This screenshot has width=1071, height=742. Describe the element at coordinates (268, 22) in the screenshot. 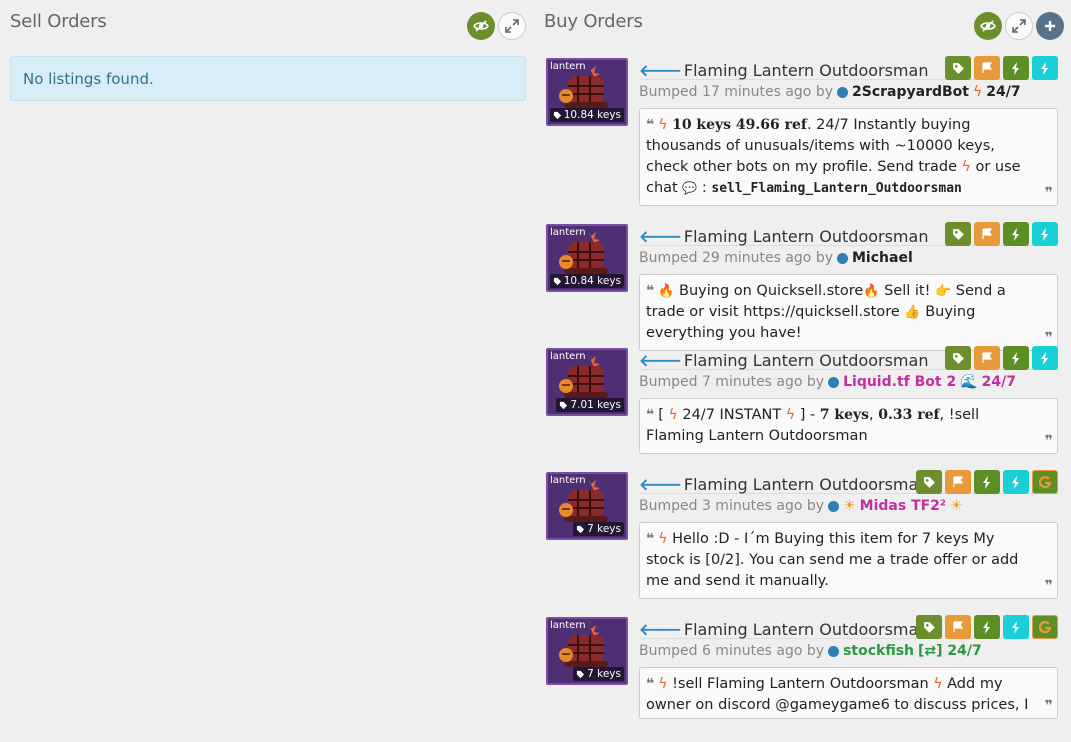

I see `sell-orders-header: Sell Orders` at that location.